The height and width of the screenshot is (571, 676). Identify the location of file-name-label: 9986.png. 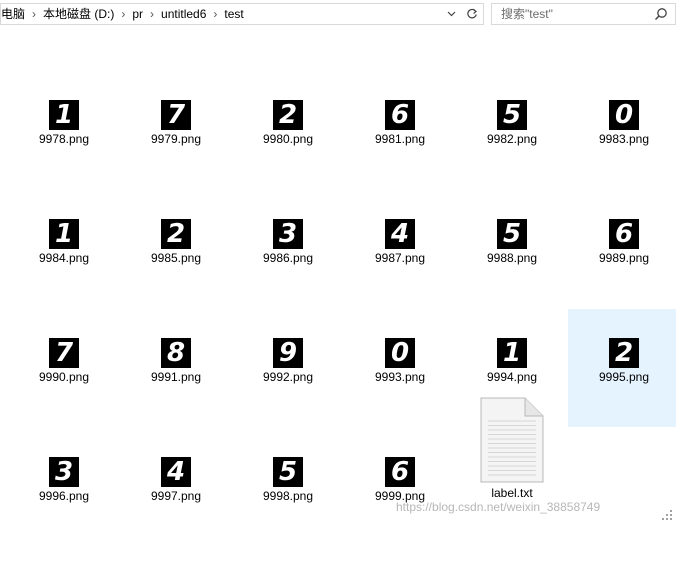
(288, 258).